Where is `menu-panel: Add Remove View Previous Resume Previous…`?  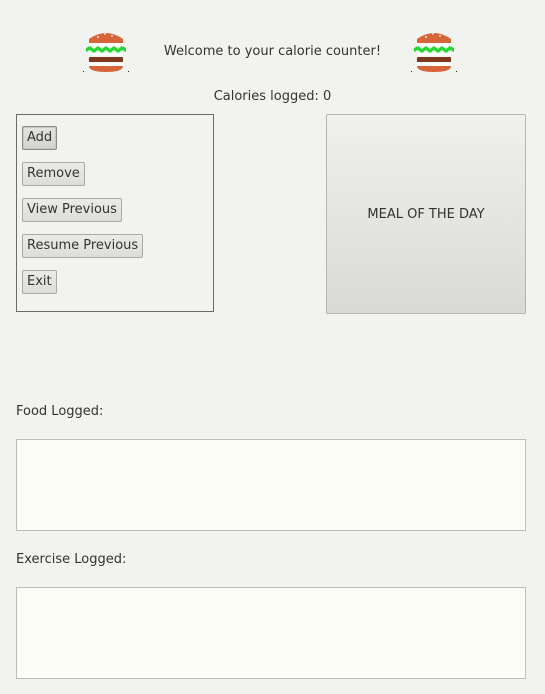
menu-panel: Add Remove View Previous Resume Previous… is located at coordinates (115, 213).